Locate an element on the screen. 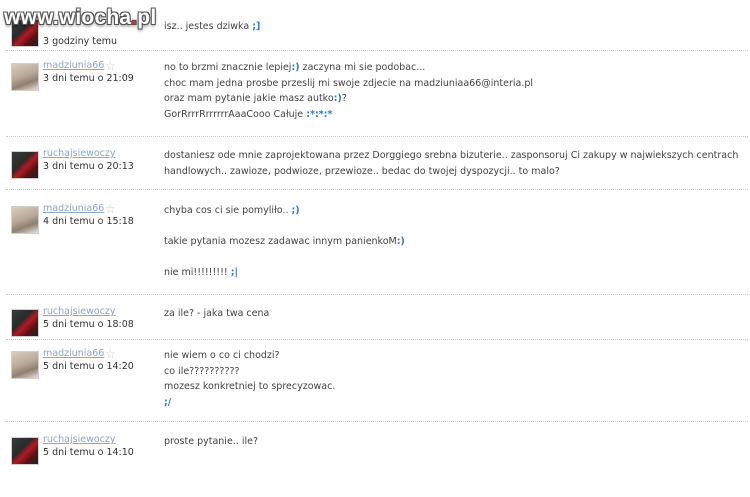 This screenshot has width=750, height=497. message-time: 3 dni temu o 20:13 is located at coordinates (88, 166).